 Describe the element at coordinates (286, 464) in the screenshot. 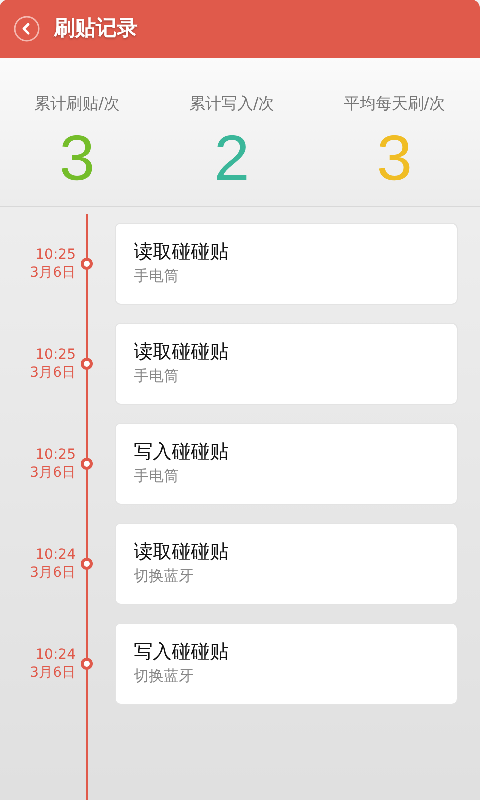

I see `record-card: 写入碰碰贴 手电筒` at that location.